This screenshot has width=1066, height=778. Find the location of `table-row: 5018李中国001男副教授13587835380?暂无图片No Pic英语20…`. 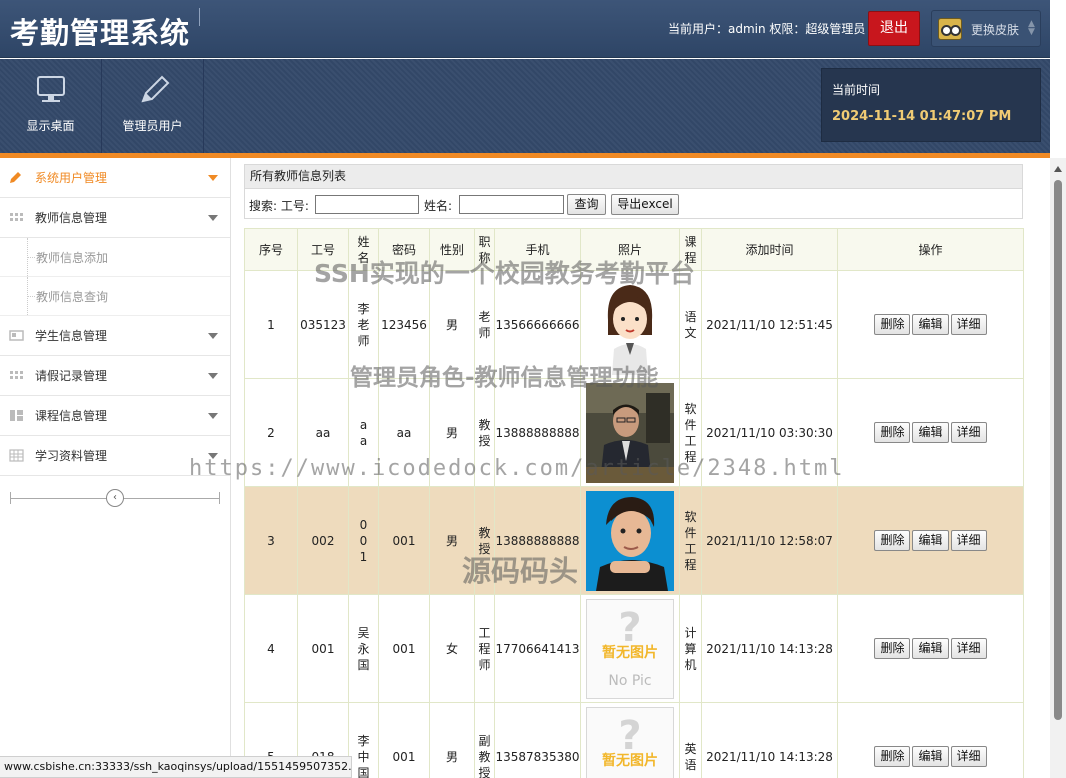

table-row: 5018李中国001男副教授13587835380?暂无图片No Pic英语20… is located at coordinates (634, 740).